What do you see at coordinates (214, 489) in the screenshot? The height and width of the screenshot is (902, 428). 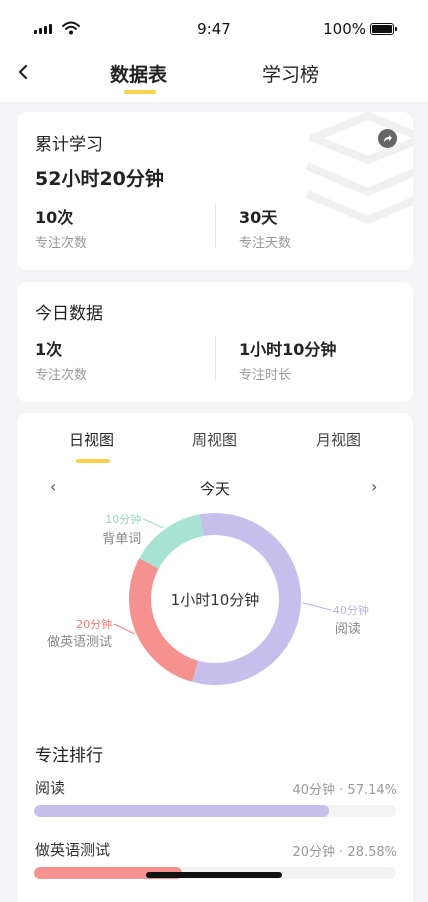 I see `date-label: 今天` at bounding box center [214, 489].